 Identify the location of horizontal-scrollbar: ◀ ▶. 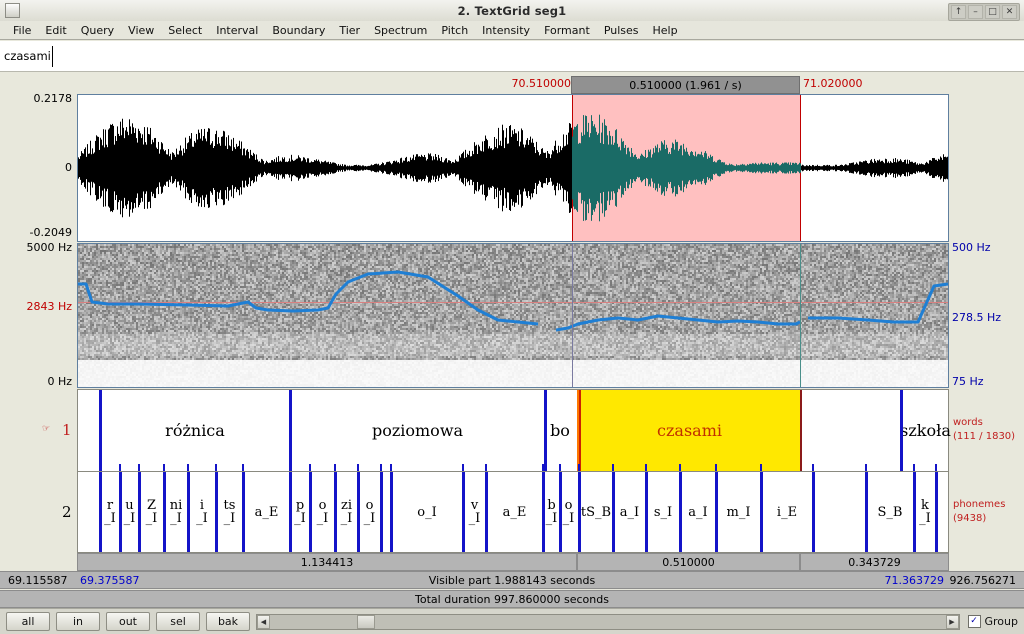
(608, 621).